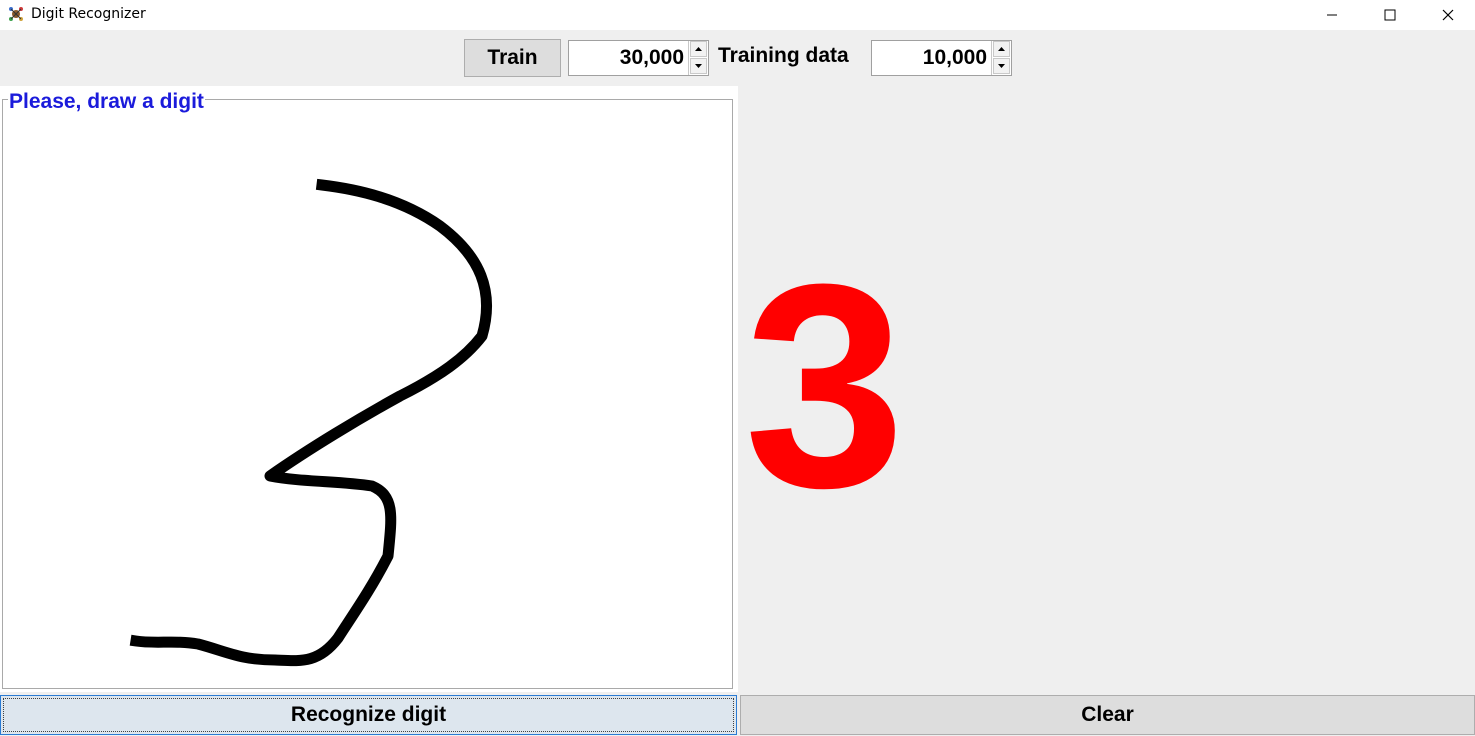  I want to click on iterations-spinner-arrows, so click(698, 58).